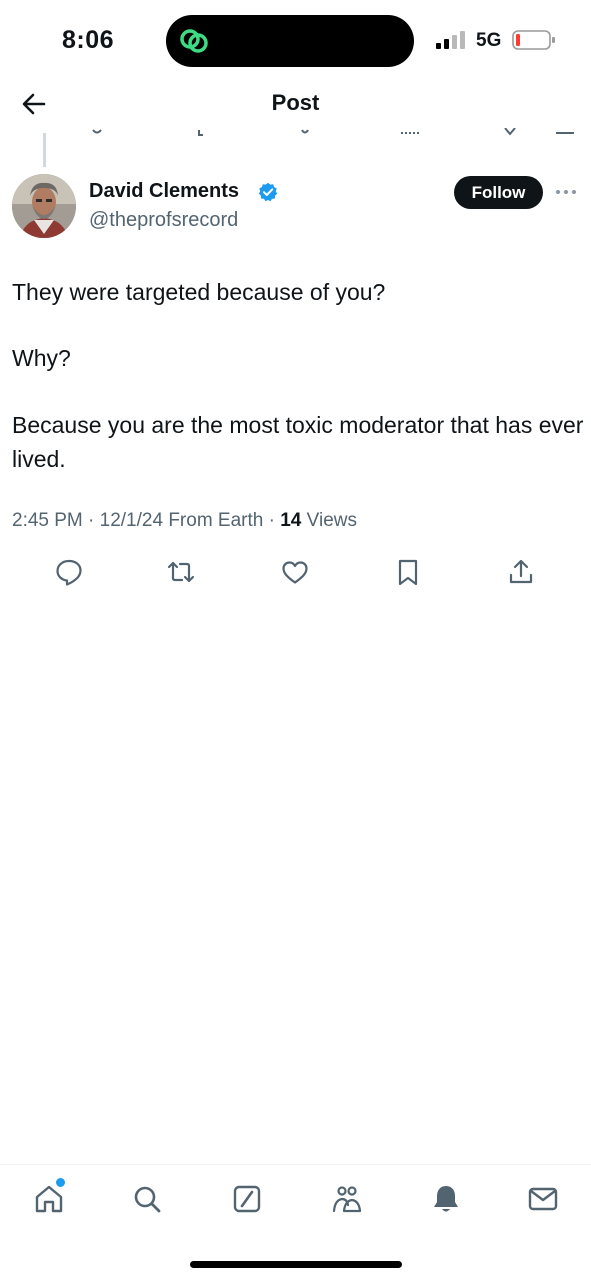 The image size is (591, 1280). Describe the element at coordinates (181, 572) in the screenshot. I see `repost-icon` at that location.